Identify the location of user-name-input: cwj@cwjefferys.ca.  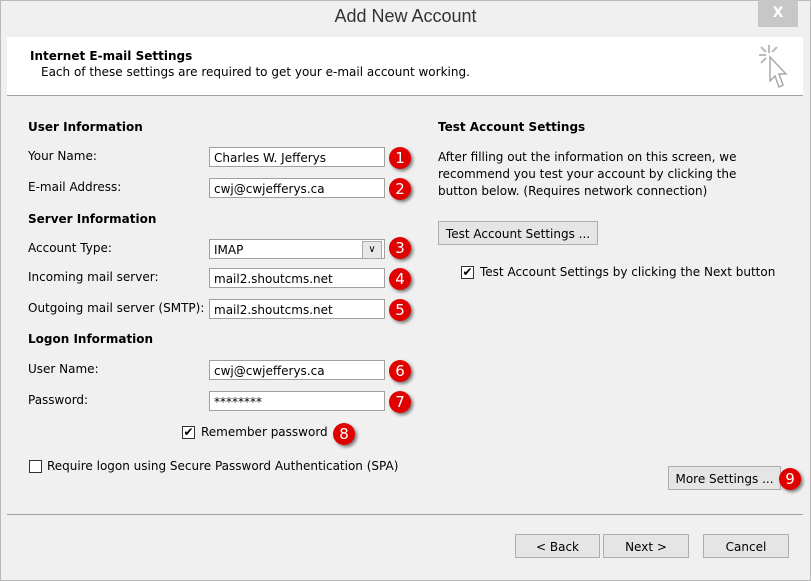
(297, 370).